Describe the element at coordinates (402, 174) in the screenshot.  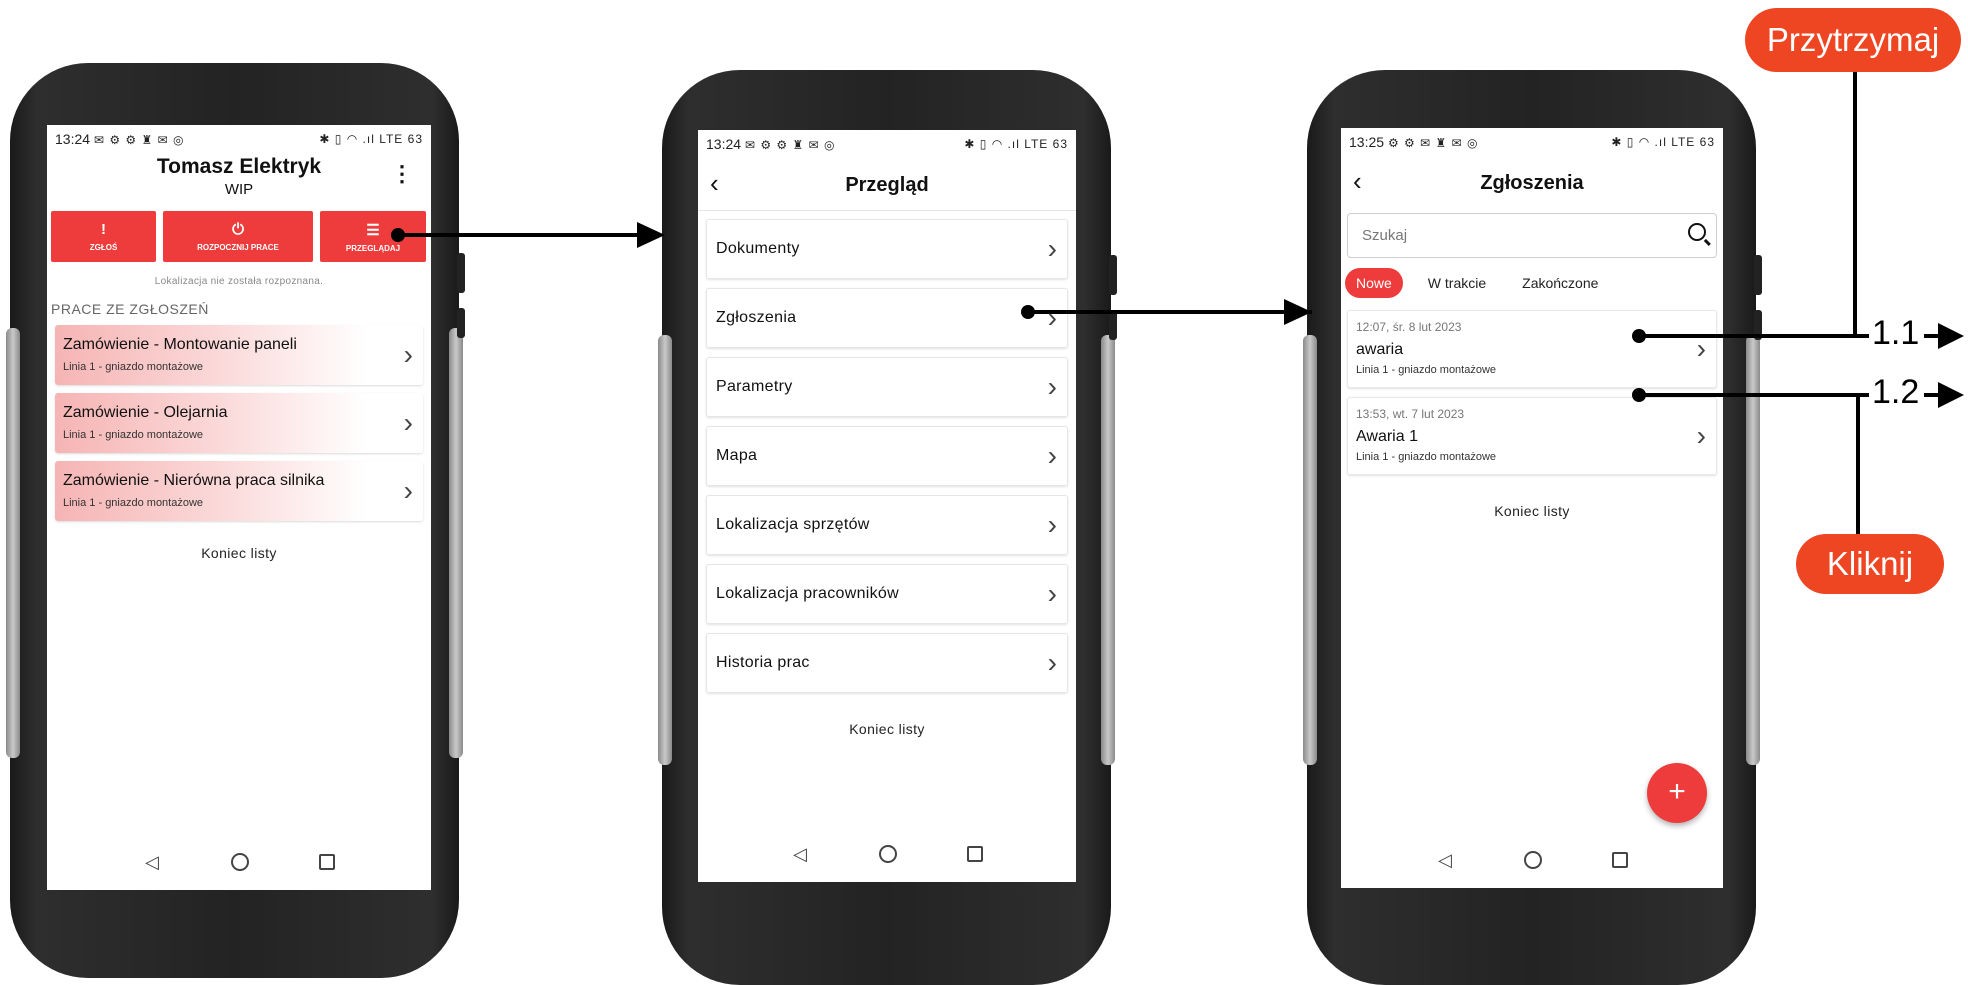
I see `more-vert-icon: ⋮` at that location.